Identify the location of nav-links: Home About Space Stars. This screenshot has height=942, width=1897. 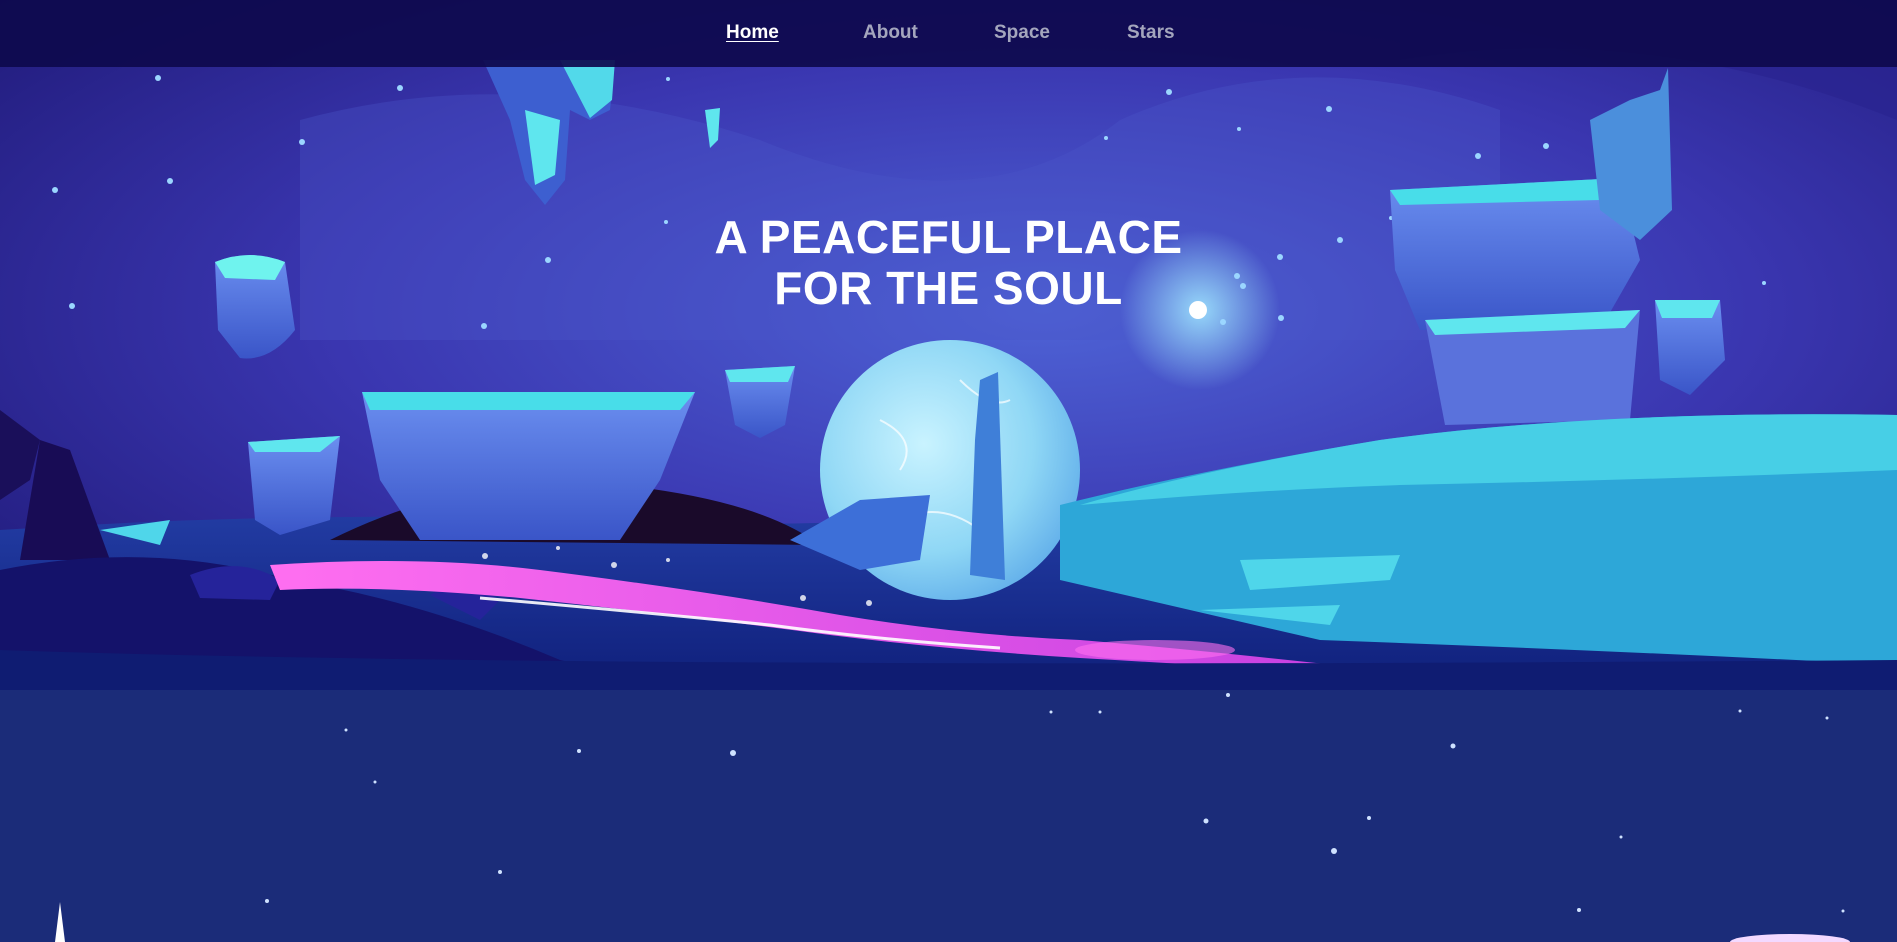
(948, 33).